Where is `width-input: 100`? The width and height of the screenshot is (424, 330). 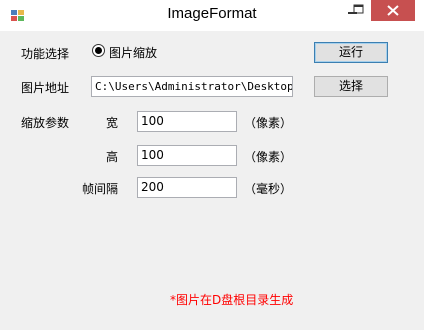 width-input: 100 is located at coordinates (187, 121).